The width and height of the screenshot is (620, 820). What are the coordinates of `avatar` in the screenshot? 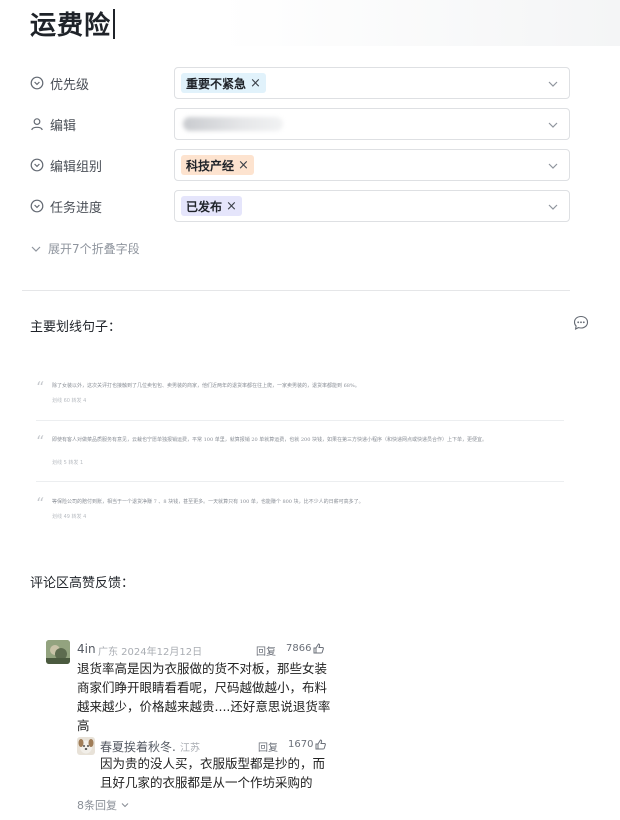 It's located at (58, 652).